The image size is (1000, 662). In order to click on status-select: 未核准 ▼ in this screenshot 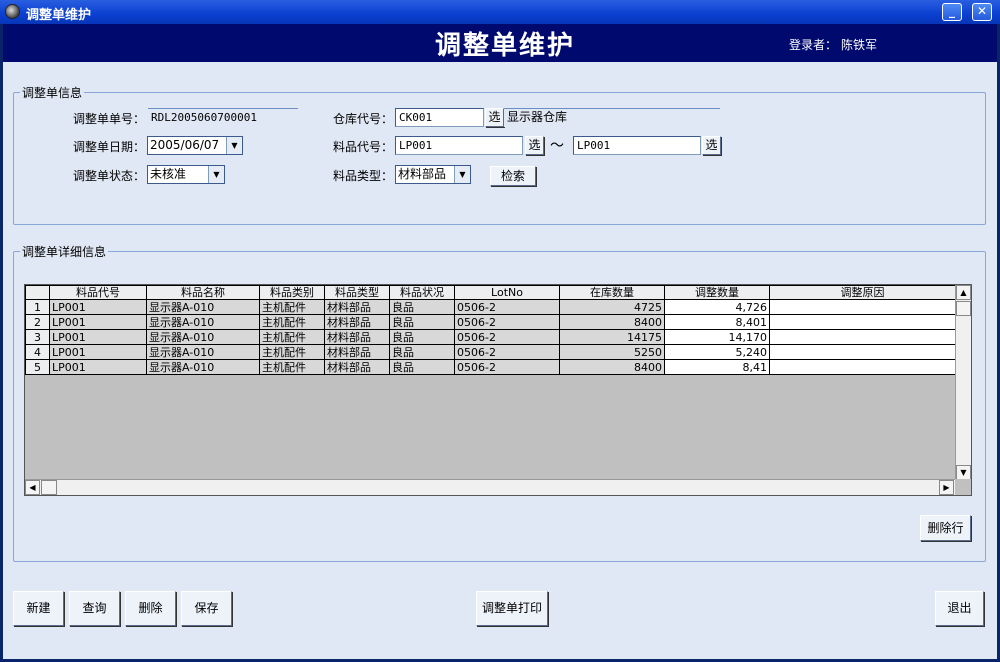, I will do `click(186, 174)`.